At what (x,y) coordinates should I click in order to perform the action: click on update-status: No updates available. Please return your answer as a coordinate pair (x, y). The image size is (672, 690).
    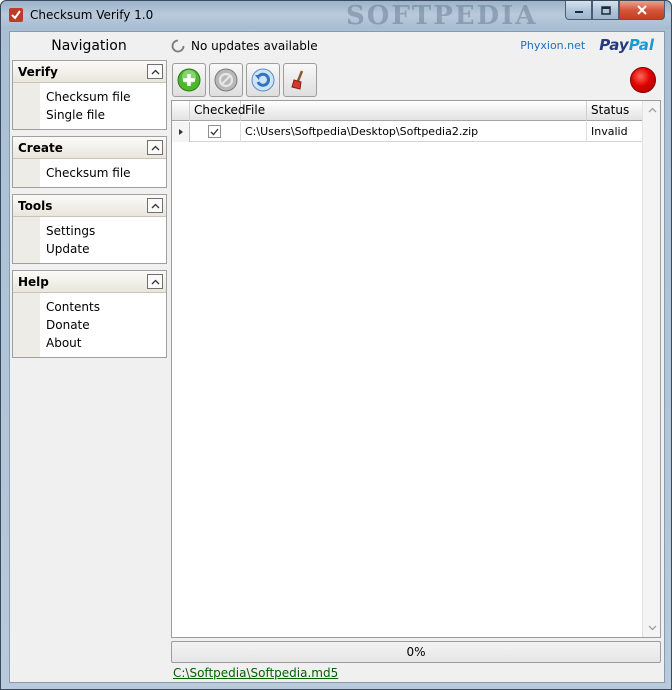
    Looking at the image, I should click on (244, 46).